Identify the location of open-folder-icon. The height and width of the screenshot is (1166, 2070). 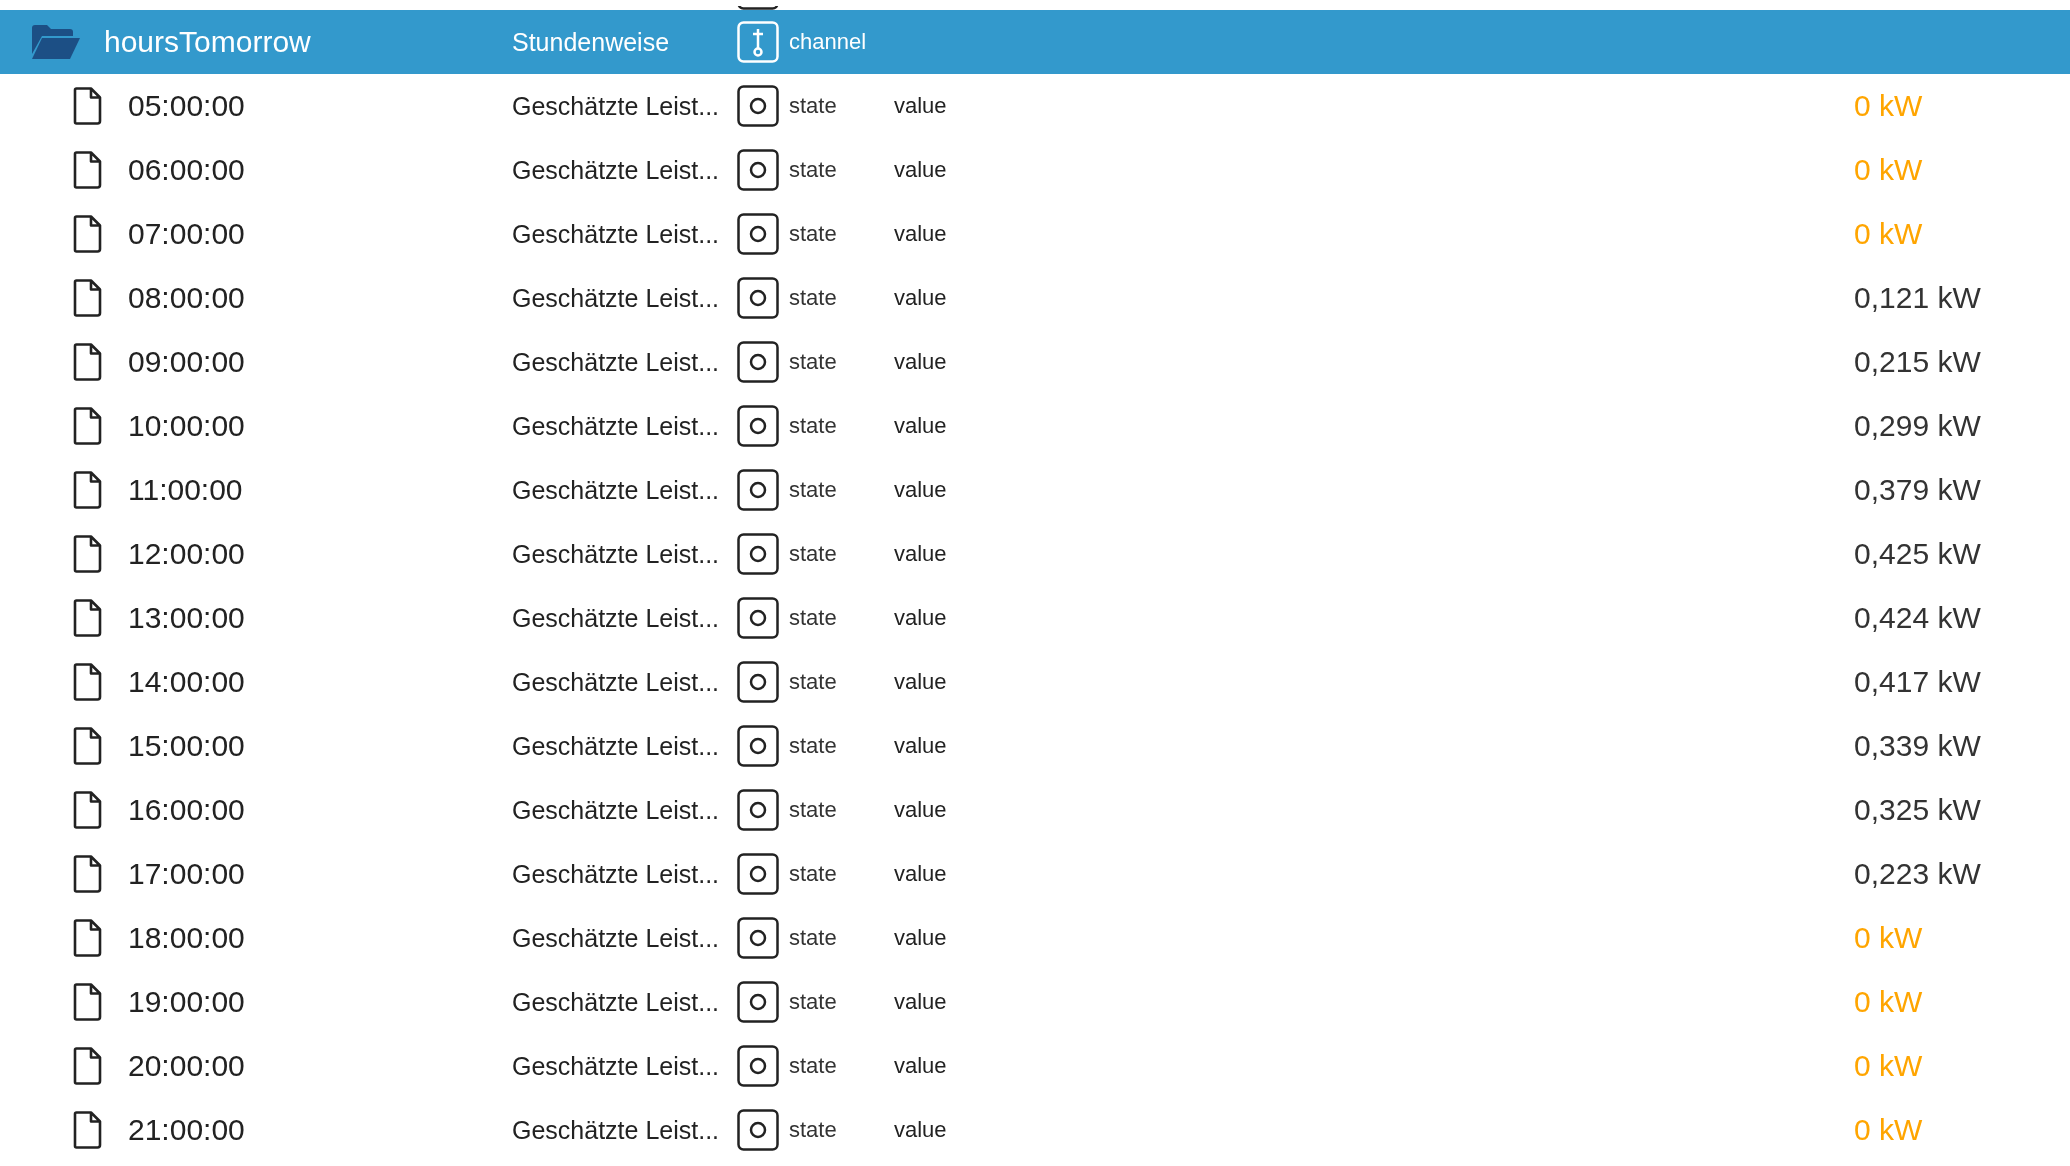
(56, 42).